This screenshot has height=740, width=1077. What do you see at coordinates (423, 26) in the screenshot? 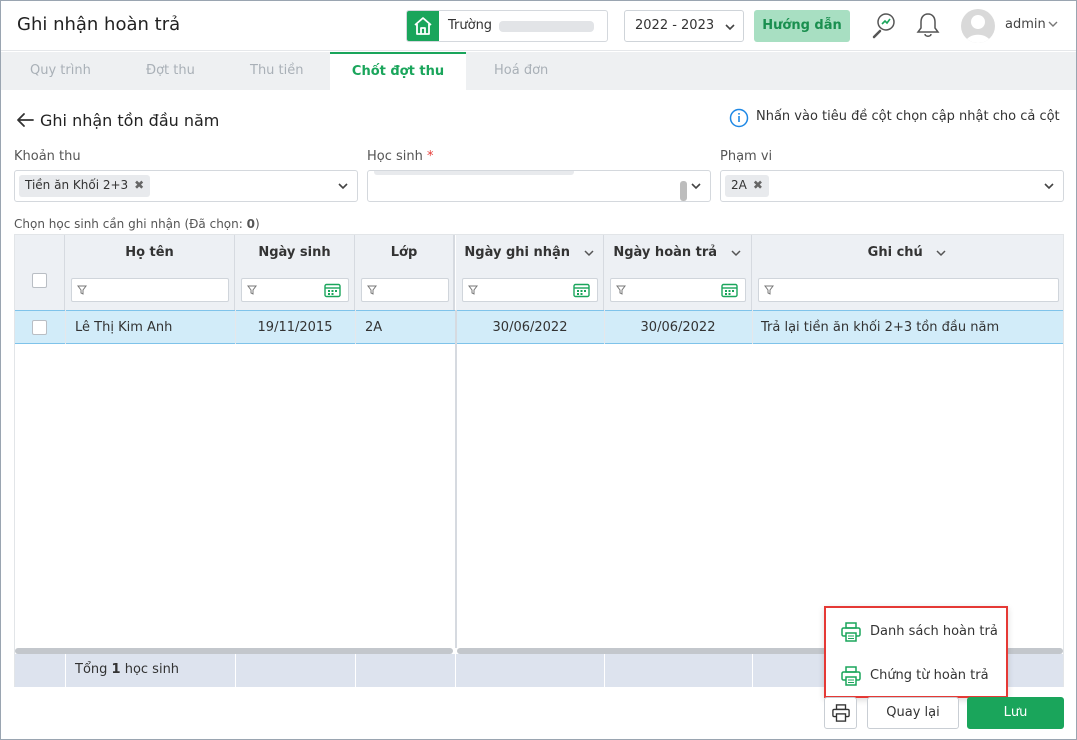
I see `home-icon` at bounding box center [423, 26].